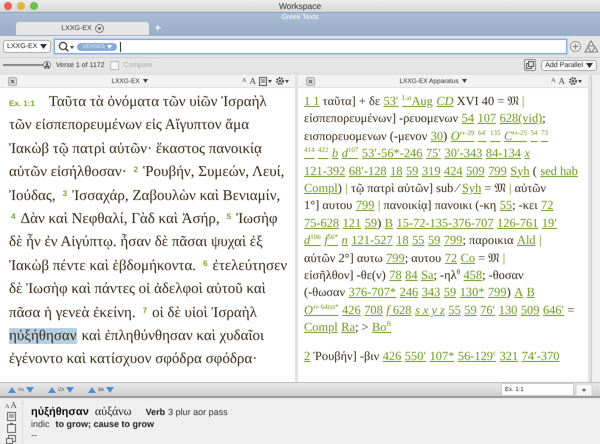 The height and width of the screenshot is (444, 600). Describe the element at coordinates (13, 216) in the screenshot. I see `verse-number: 4` at that location.